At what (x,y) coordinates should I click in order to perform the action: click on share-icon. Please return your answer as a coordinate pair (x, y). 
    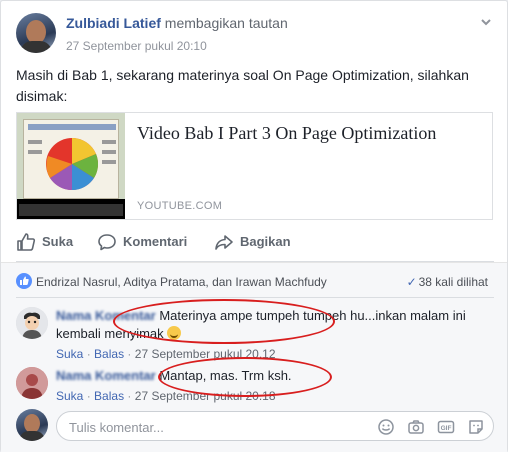
    Looking at the image, I should click on (224, 242).